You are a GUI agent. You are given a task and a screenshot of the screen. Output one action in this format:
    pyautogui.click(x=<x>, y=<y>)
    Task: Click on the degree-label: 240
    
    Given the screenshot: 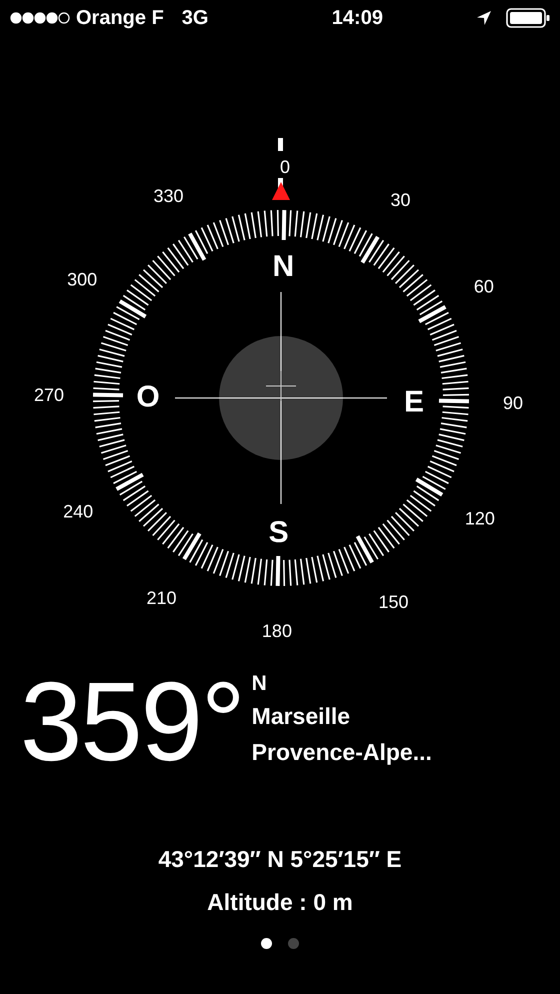 What is the action you would take?
    pyautogui.click(x=78, y=511)
    